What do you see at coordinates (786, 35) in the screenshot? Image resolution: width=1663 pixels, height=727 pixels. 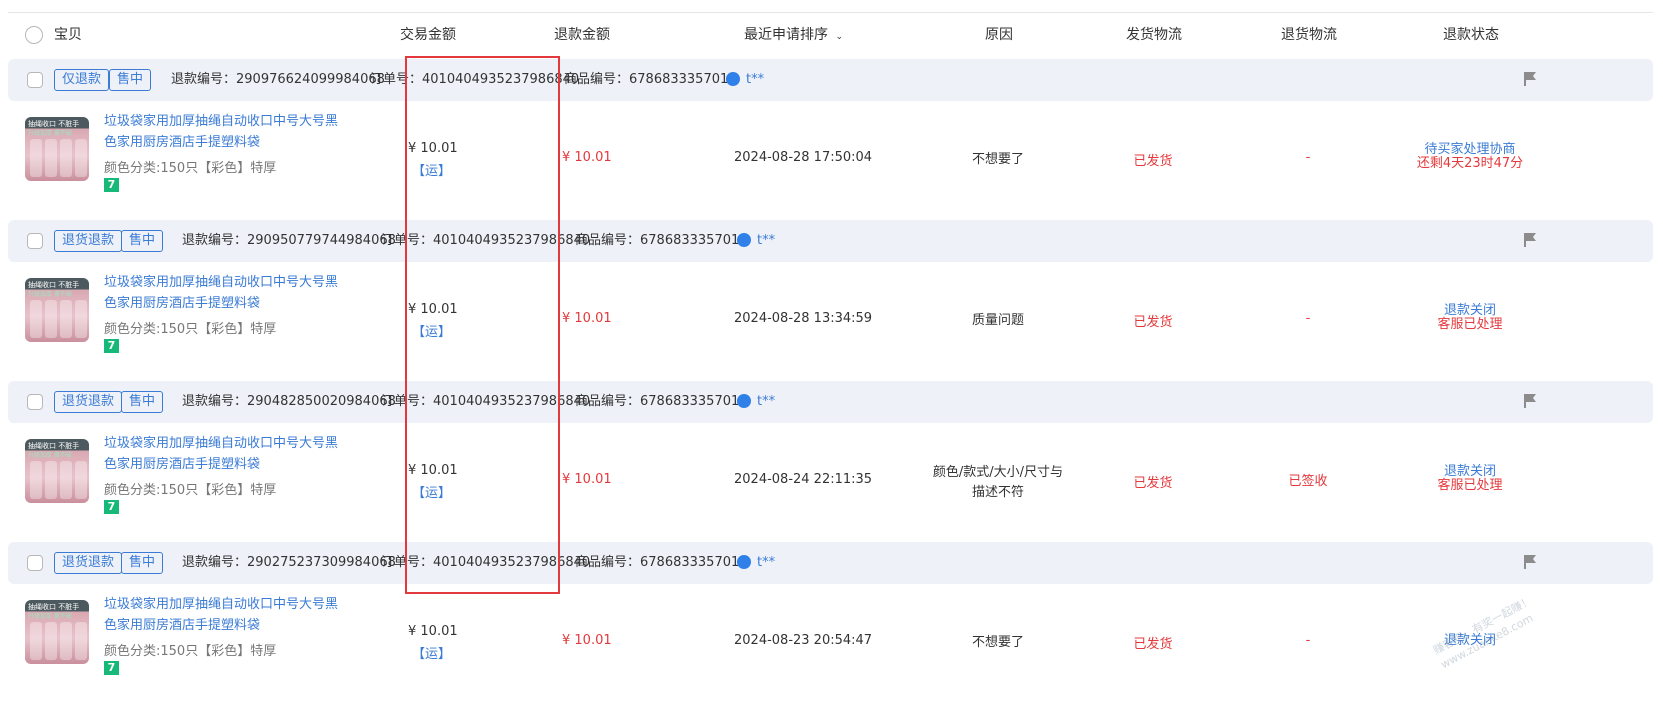 I see `sort-label: 最近申请排序` at bounding box center [786, 35].